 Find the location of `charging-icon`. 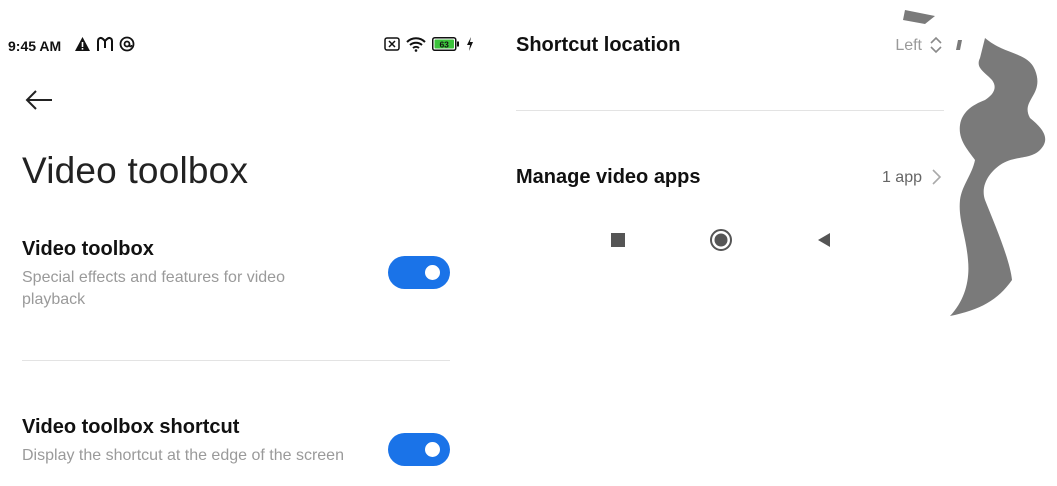

charging-icon is located at coordinates (470, 44).